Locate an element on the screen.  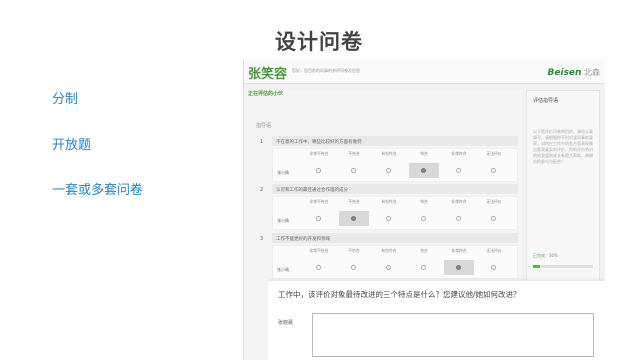
section-label: 正在评估的小伙 is located at coordinates (266, 94).